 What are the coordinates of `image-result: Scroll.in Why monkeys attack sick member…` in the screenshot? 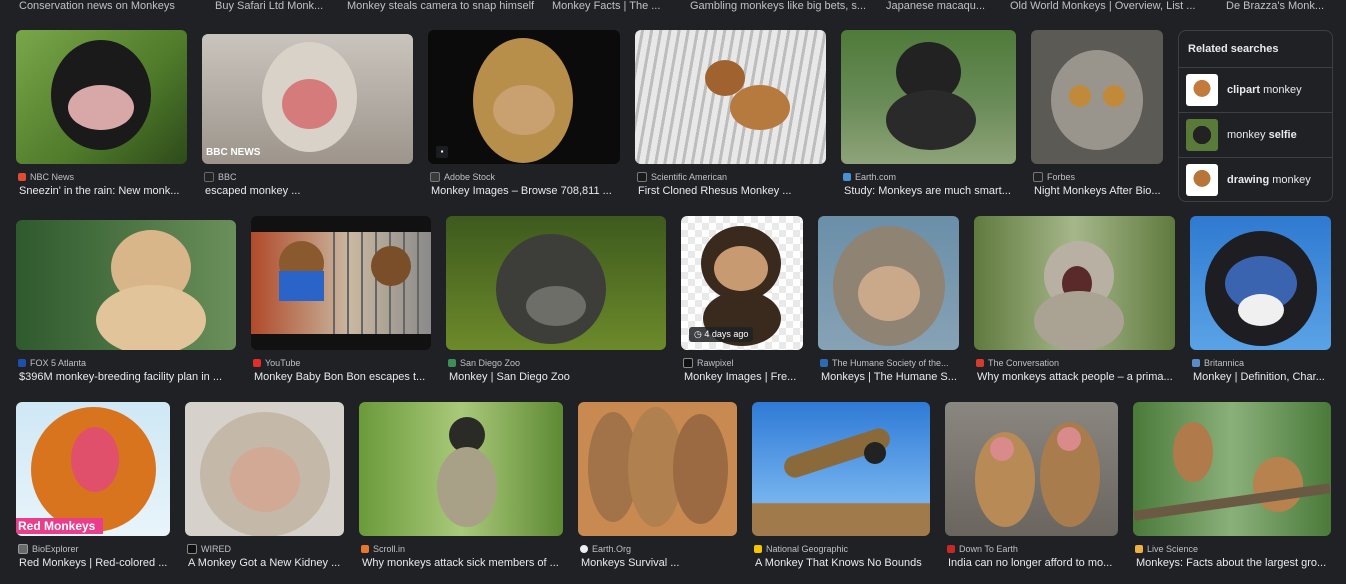 It's located at (461, 487).